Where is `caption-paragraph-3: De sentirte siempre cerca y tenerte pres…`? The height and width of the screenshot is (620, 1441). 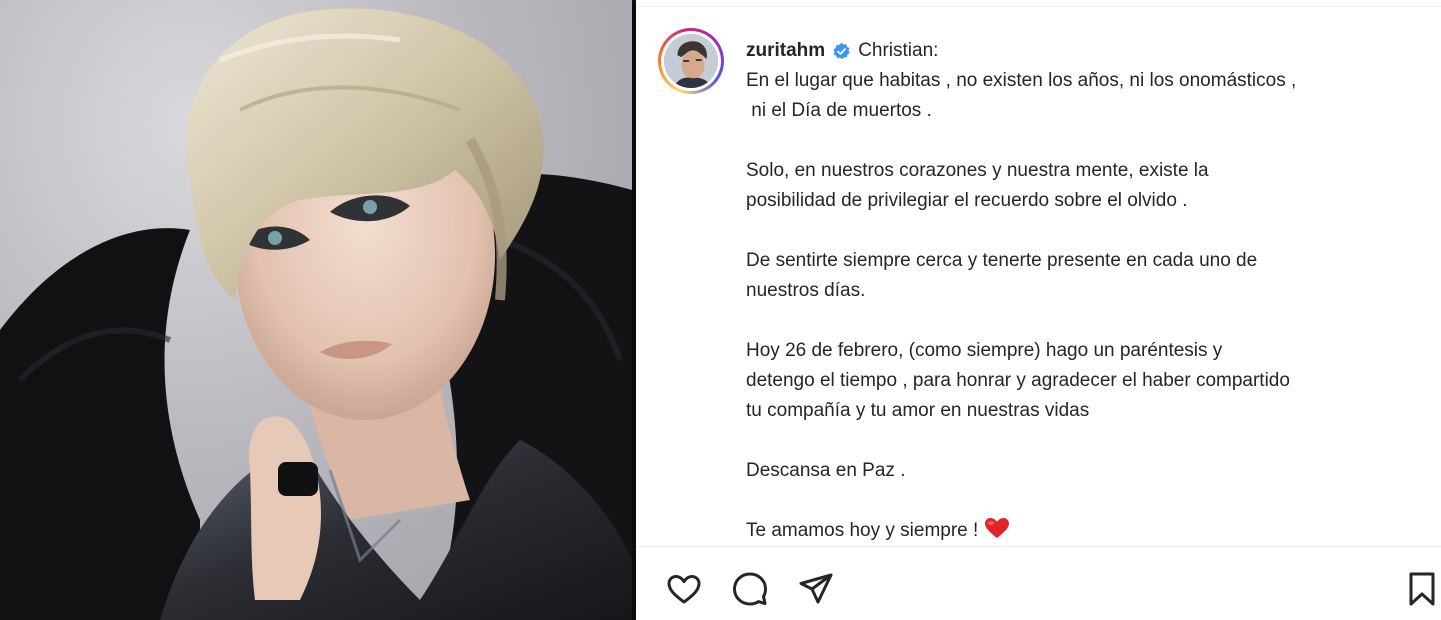 caption-paragraph-3: De sentirte siempre cerca y tenerte pres… is located at coordinates (1086, 276).